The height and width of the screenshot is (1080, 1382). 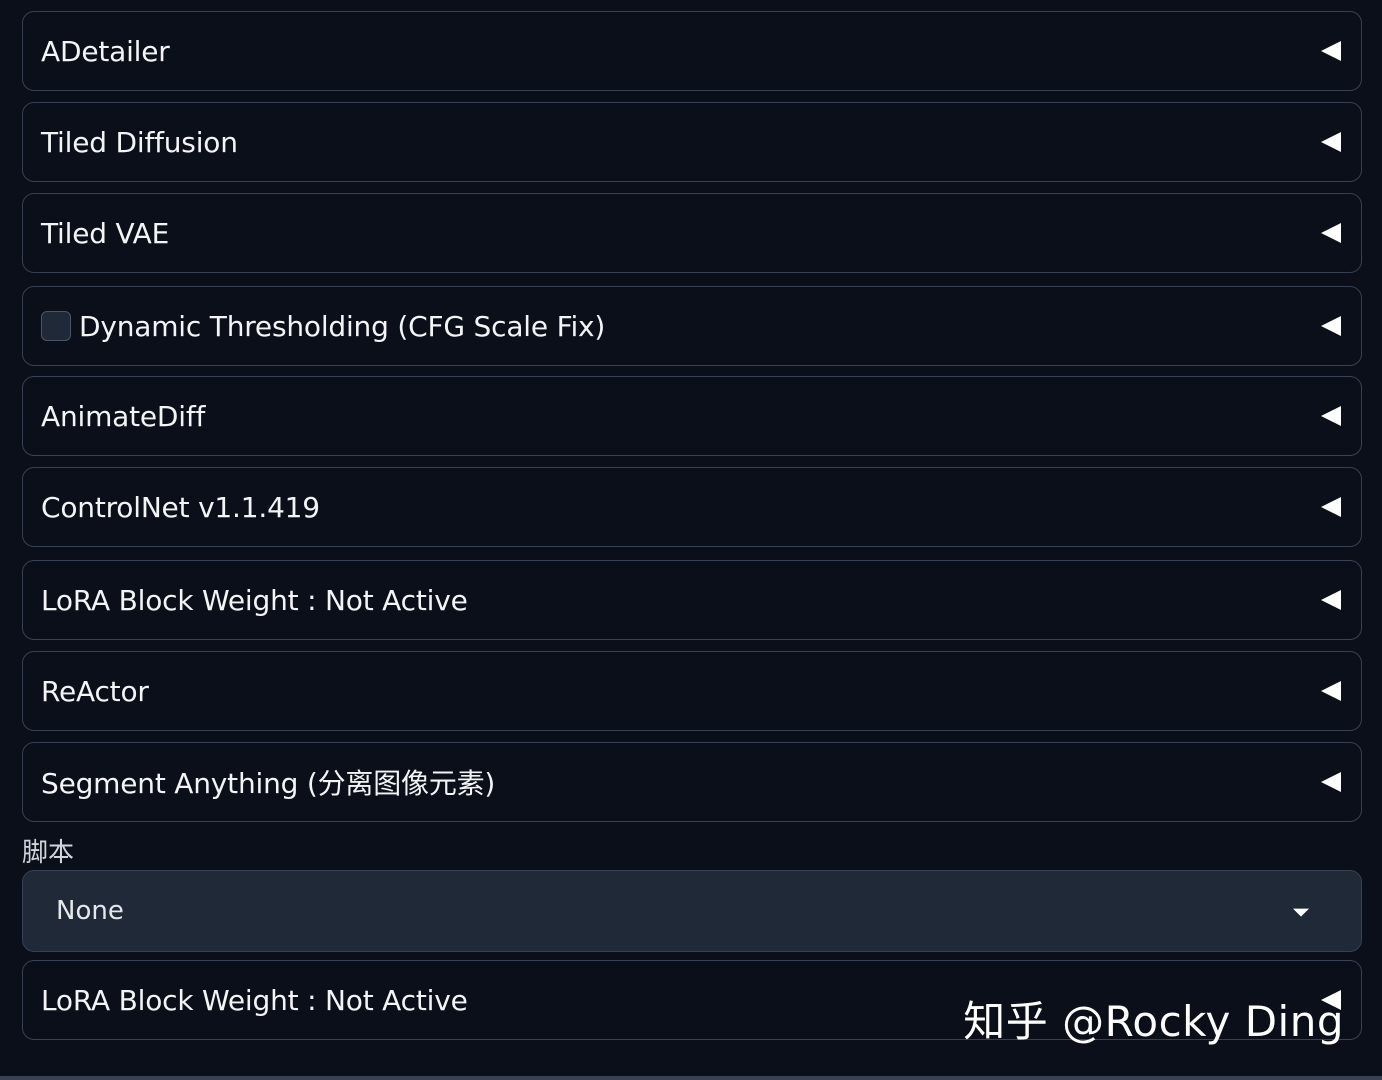 I want to click on accordion-dynamic-thresholding: Dynamic Thresholding (CFG Scale Fix), so click(x=692, y=326).